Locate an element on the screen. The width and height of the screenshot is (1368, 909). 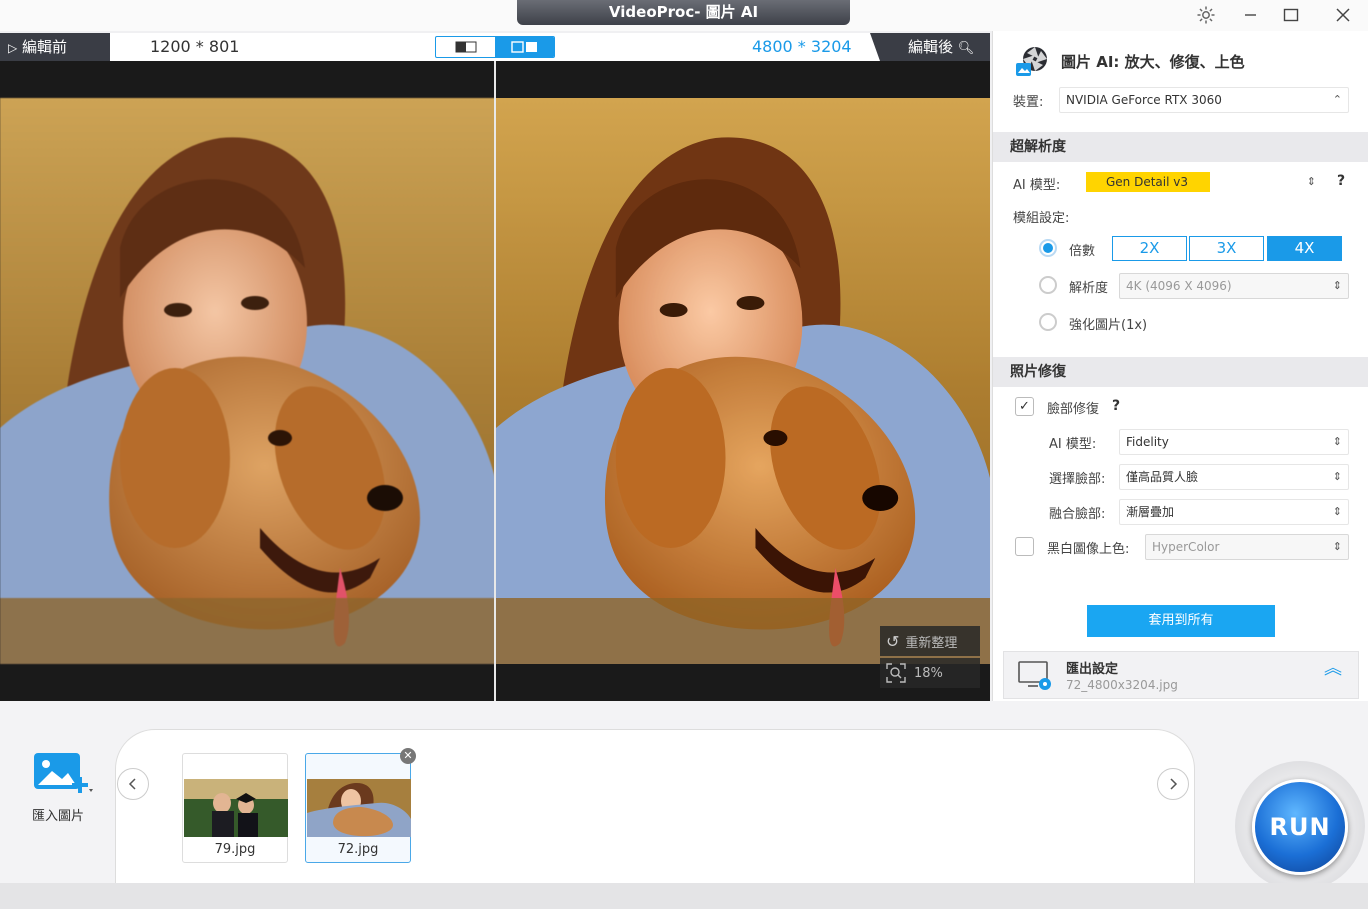
before-tab: ▷ 編輯前 is located at coordinates (55, 47).